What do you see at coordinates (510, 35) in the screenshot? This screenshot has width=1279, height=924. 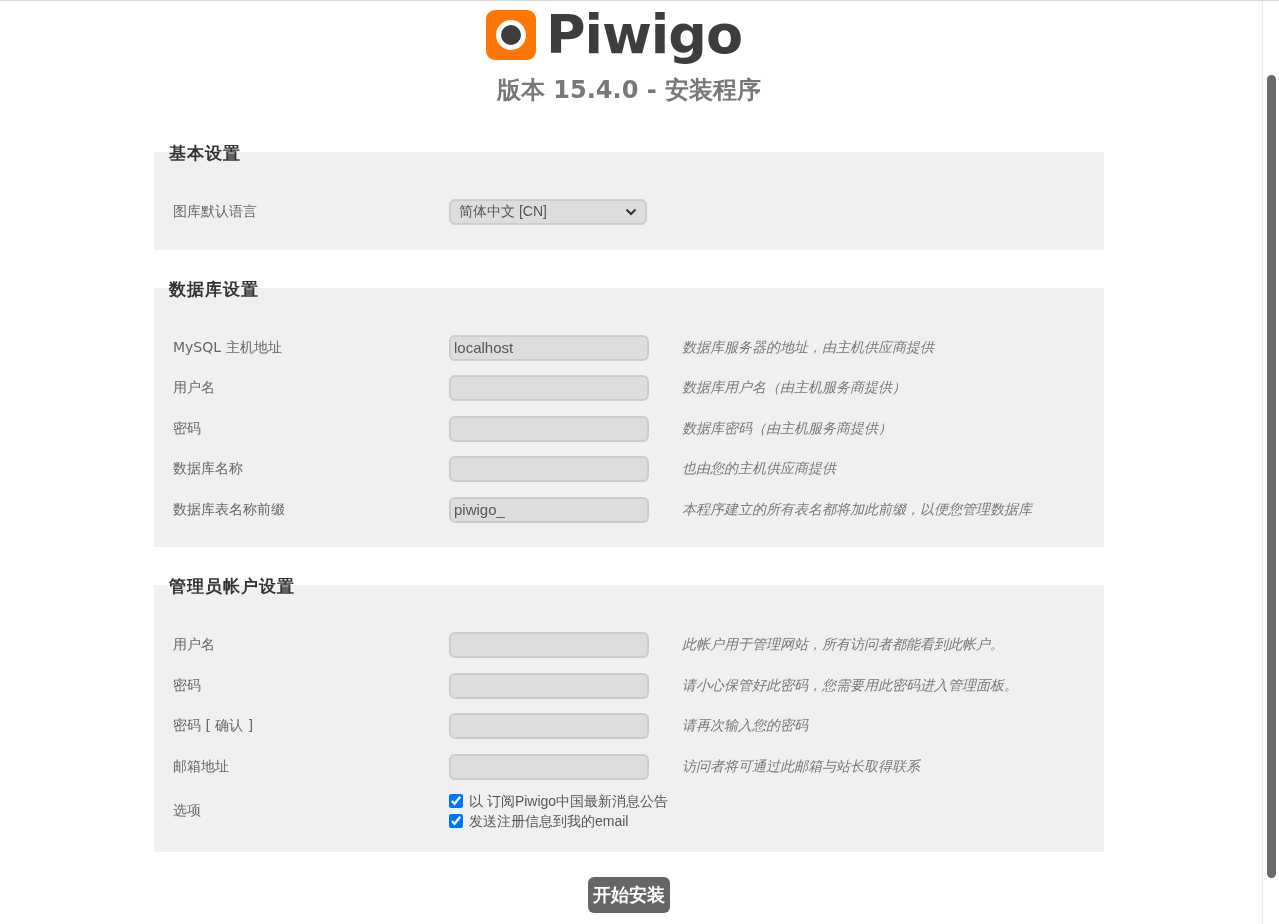 I see `logo-icon` at bounding box center [510, 35].